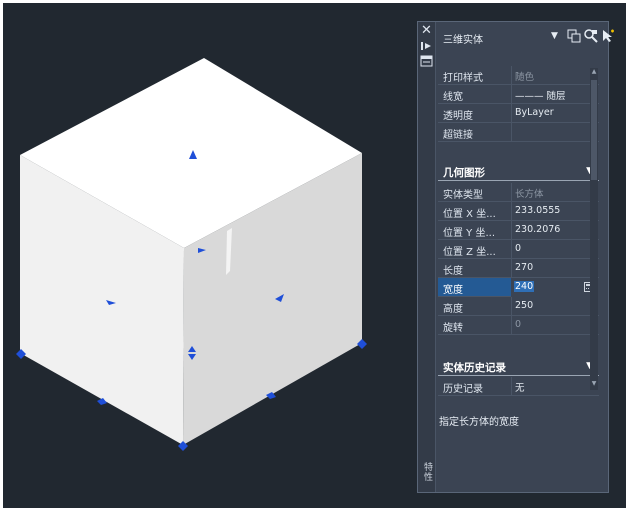 This screenshot has width=630, height=512. Describe the element at coordinates (538, 210) in the screenshot. I see `property-value: 233.0555` at that location.